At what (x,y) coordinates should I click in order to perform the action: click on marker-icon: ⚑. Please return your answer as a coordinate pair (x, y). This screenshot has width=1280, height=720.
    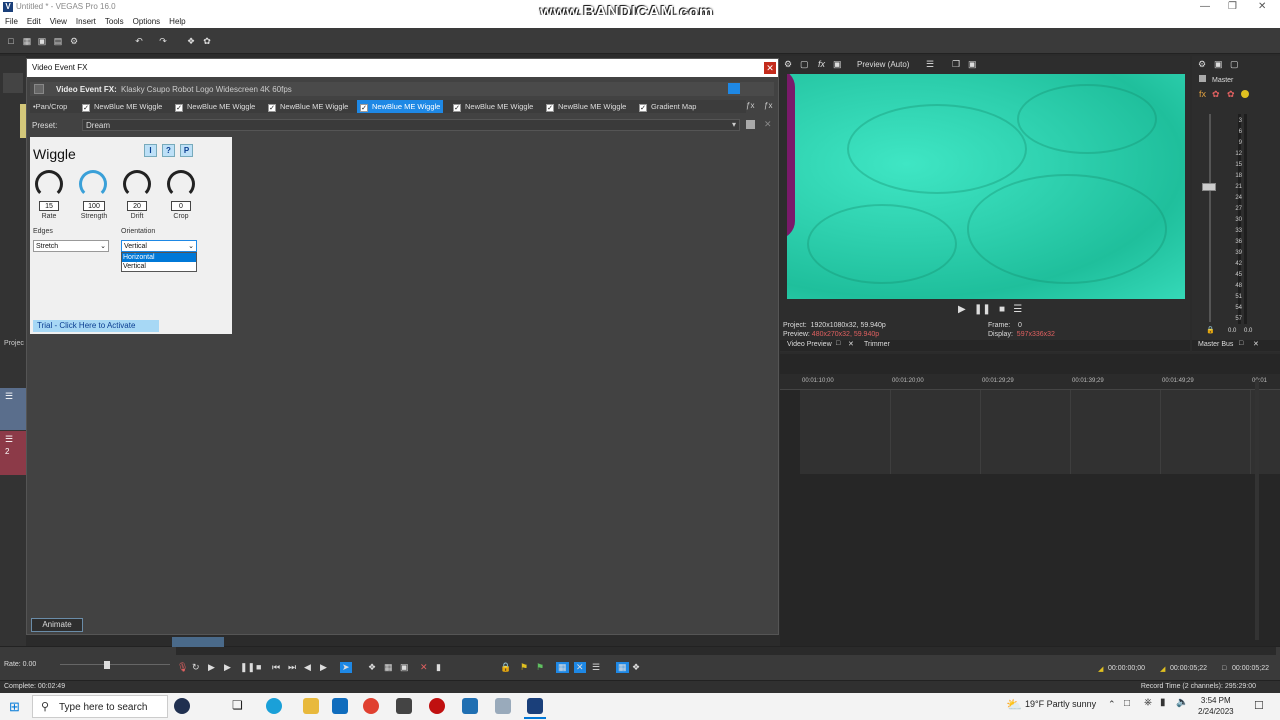
    Looking at the image, I should click on (524, 667).